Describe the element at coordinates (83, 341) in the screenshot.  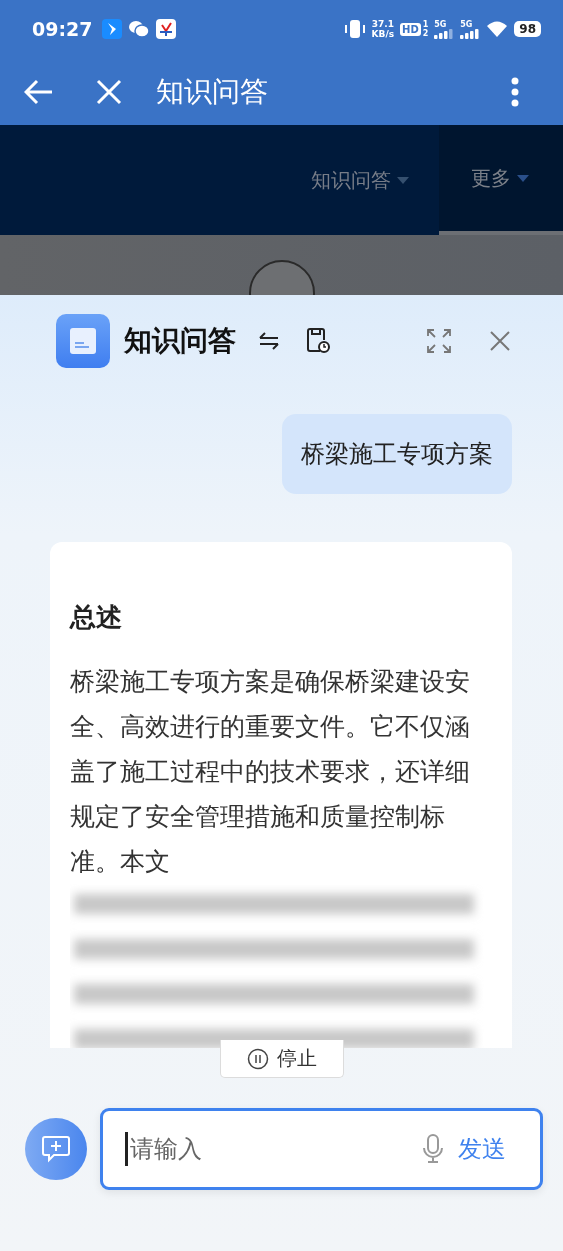
I see `knowledge-app-icon` at that location.